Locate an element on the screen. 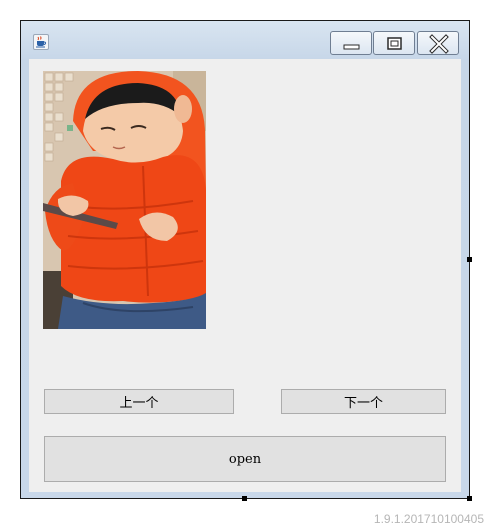 The height and width of the screenshot is (528, 486). maximize-button is located at coordinates (394, 43).